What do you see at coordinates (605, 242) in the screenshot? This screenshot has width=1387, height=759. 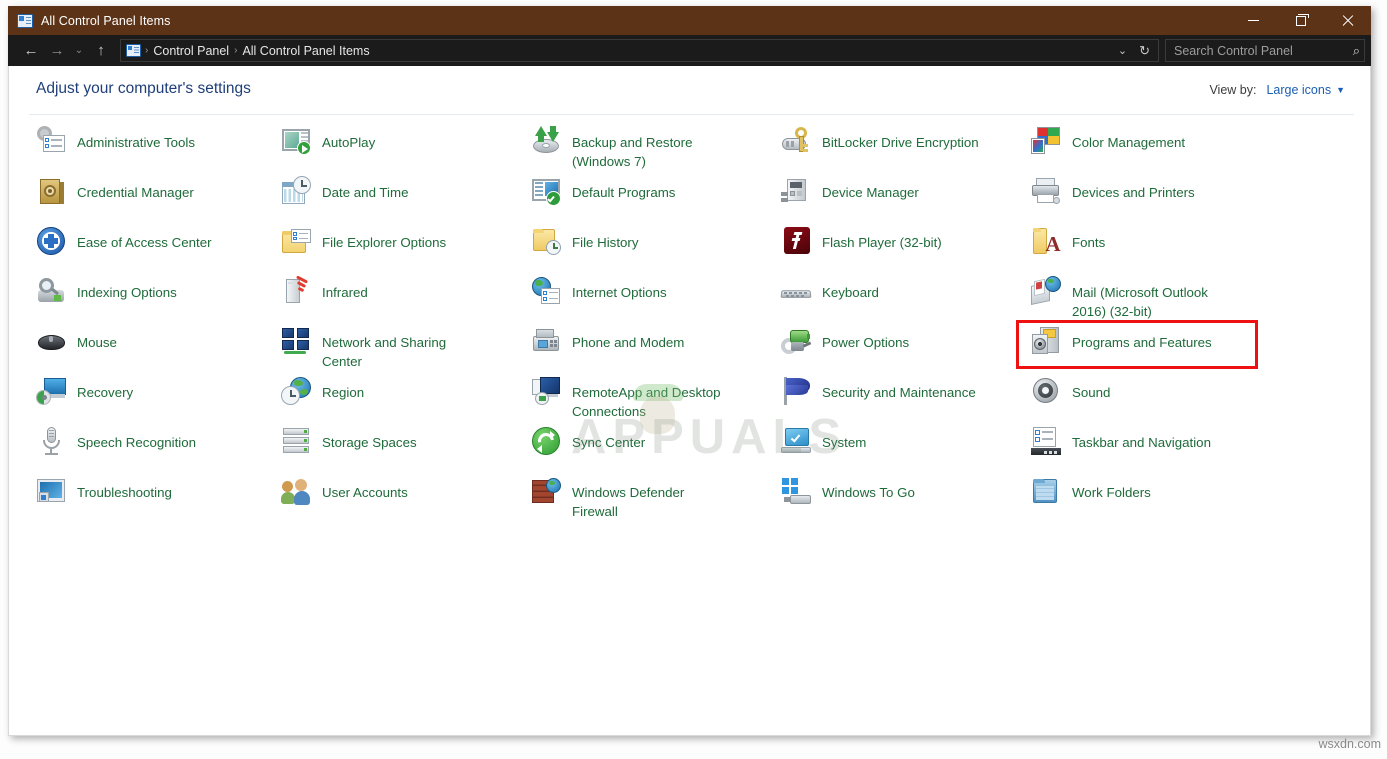 I see `control-panel-item-label: File History` at bounding box center [605, 242].